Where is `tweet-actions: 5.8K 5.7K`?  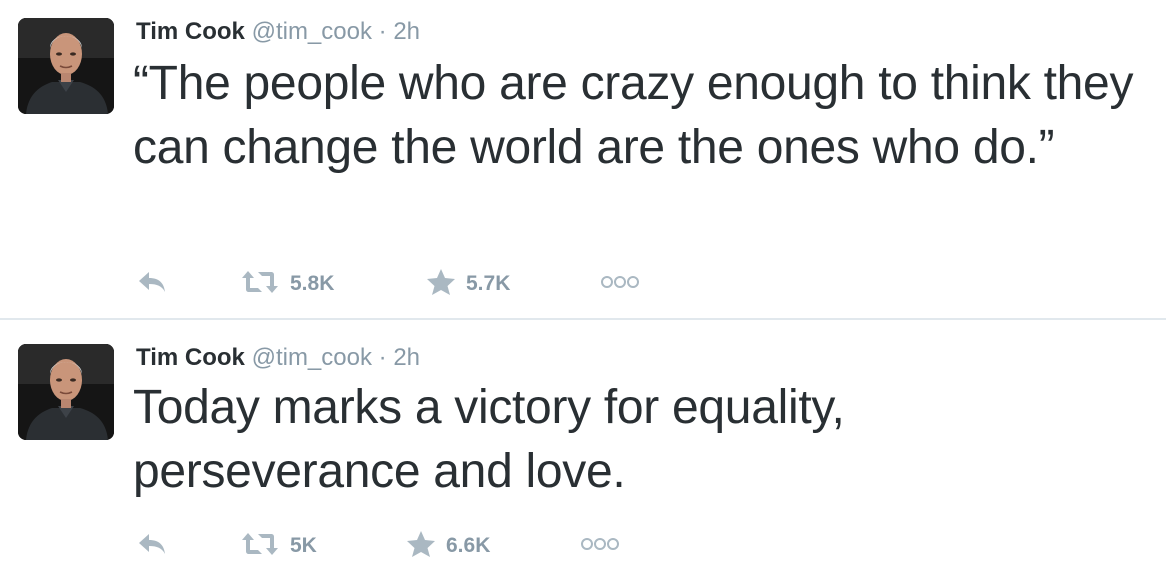
tweet-actions: 5.8K 5.7K is located at coordinates (436, 284).